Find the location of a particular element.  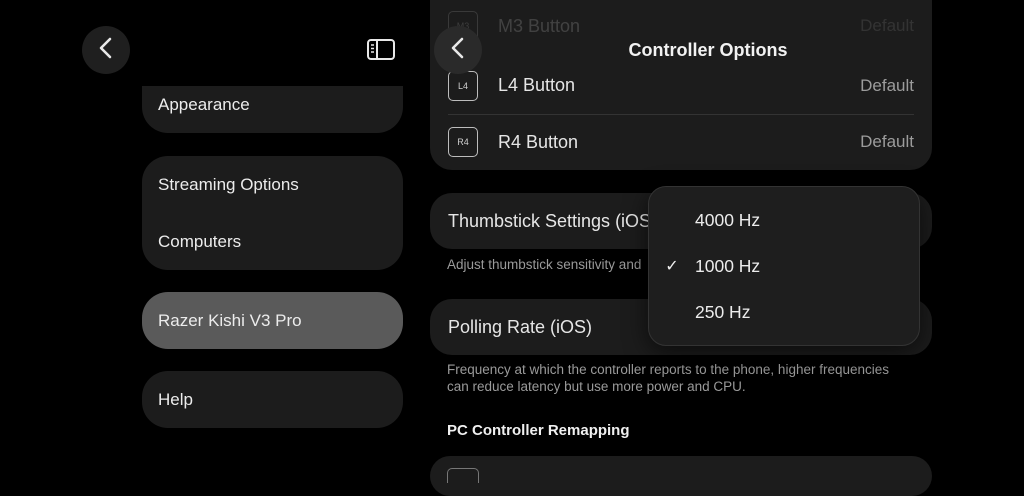

menu-item-4000hz: 4000 Hz is located at coordinates (784, 220).